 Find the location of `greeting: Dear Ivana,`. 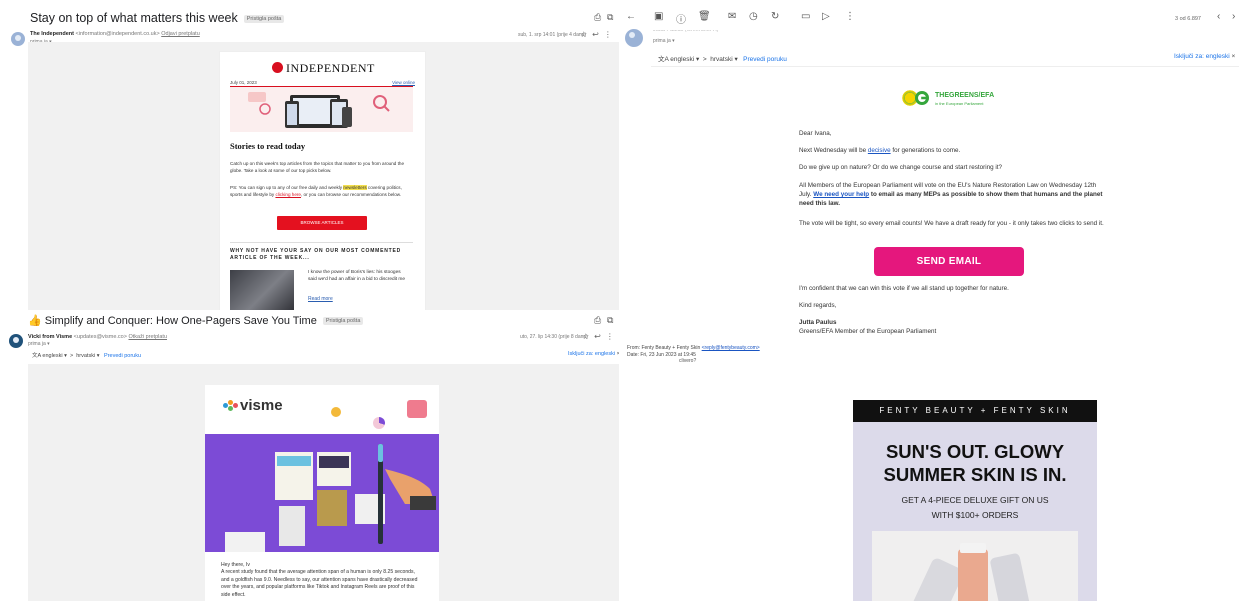

greeting: Dear Ivana, is located at coordinates (815, 133).